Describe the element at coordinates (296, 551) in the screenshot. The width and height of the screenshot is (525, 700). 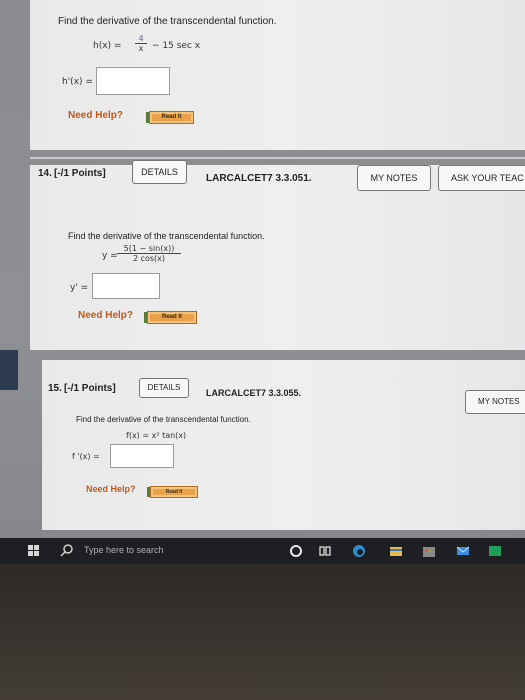
I see `cortana-circle-icon` at that location.